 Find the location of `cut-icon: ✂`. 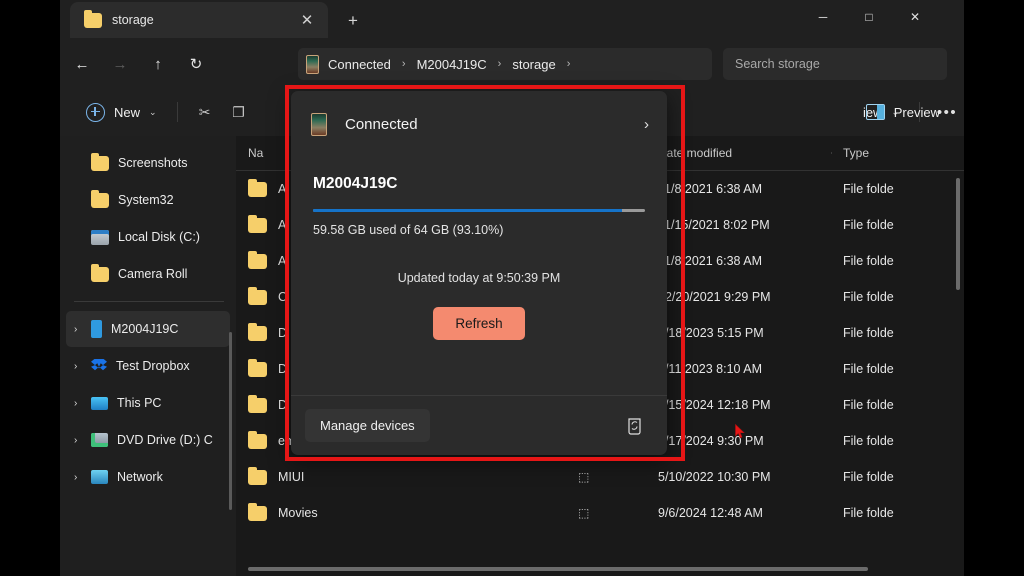

cut-icon: ✂ is located at coordinates (205, 112).